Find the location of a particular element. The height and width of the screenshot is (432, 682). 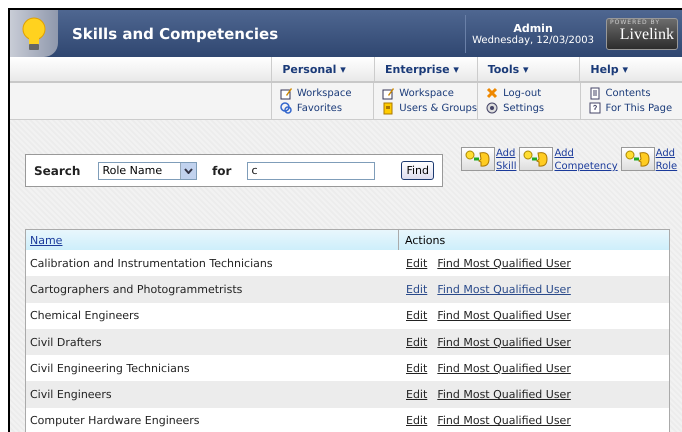

menu-tab: Help ▾ is located at coordinates (630, 69).